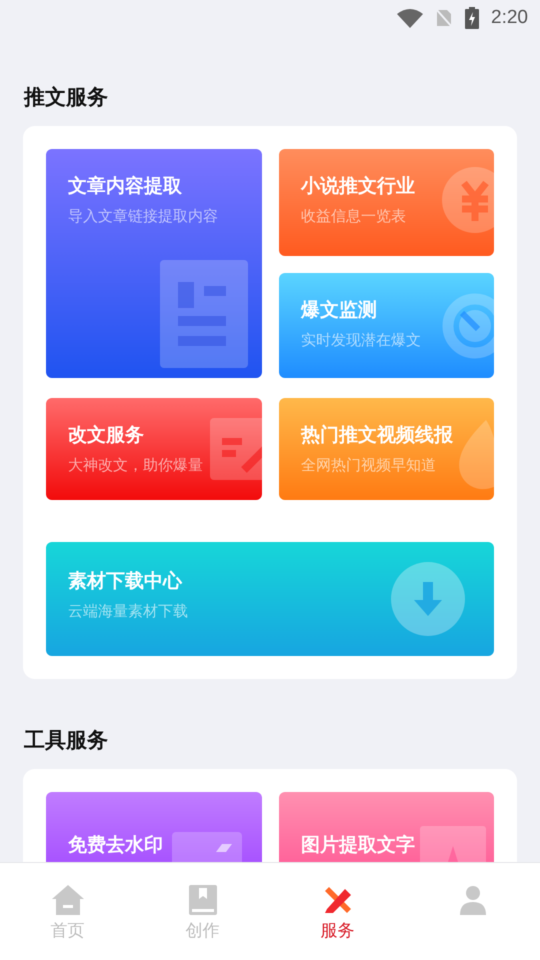 The width and height of the screenshot is (540, 960). What do you see at coordinates (66, 740) in the screenshot?
I see `section-title: 工具服务` at bounding box center [66, 740].